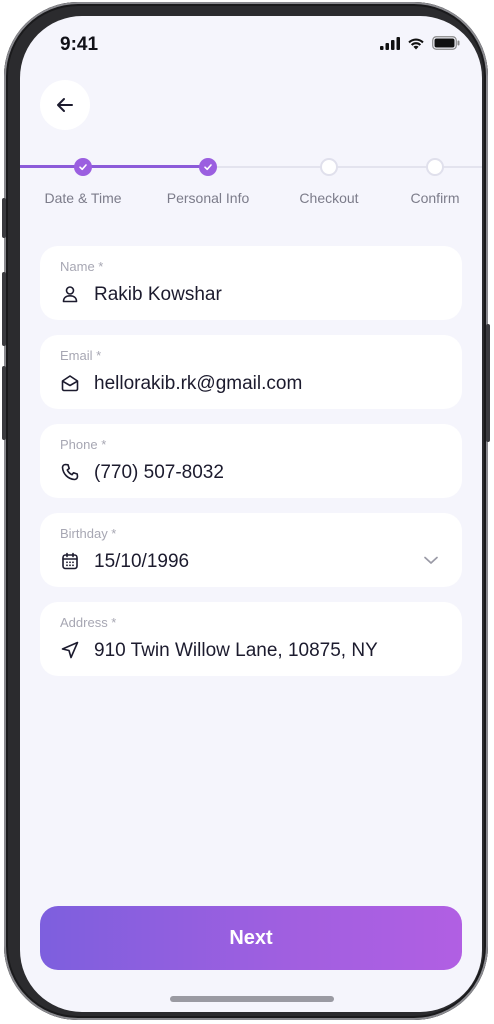 The image size is (494, 1024). Describe the element at coordinates (4, 309) in the screenshot. I see `volume-up-button` at that location.